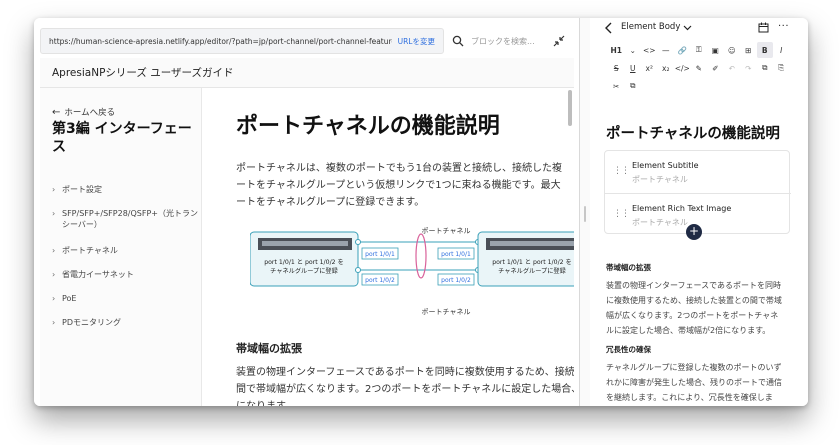 This screenshot has height=445, width=840. What do you see at coordinates (130, 219) in the screenshot?
I see `sidebar-item-label: SFP/SFP+/SFP28/QSFP+（光トラン シーバー）` at bounding box center [130, 219].